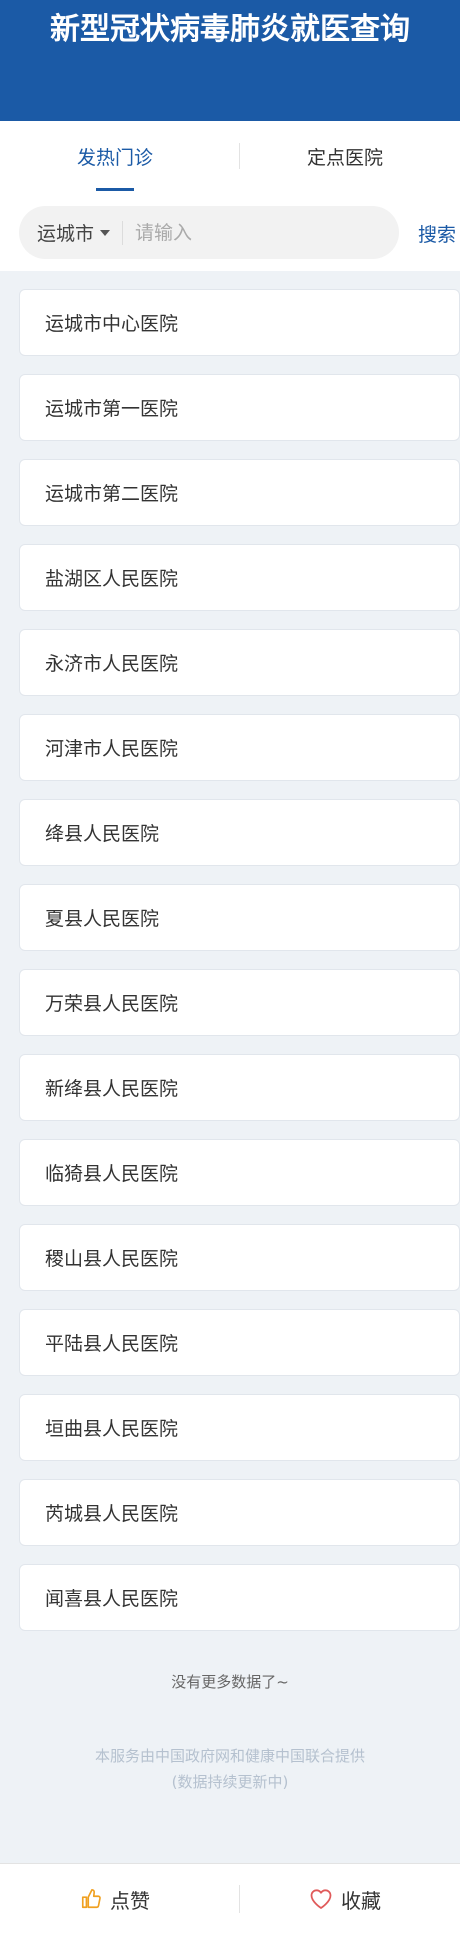 This screenshot has width=460, height=1934. What do you see at coordinates (112, 1004) in the screenshot?
I see `hospital-name: 万荣县人民医院` at bounding box center [112, 1004].